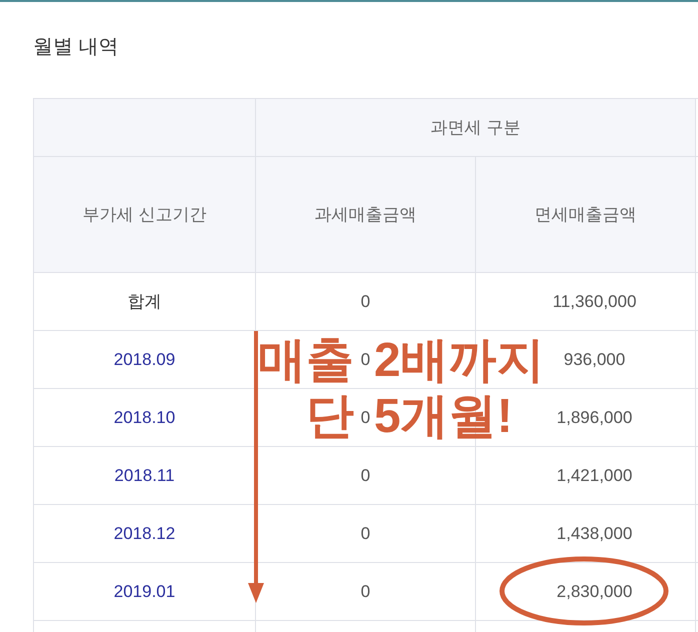  What do you see at coordinates (459, 361) in the screenshot?
I see `annotation-text: 2배까지` at bounding box center [459, 361].